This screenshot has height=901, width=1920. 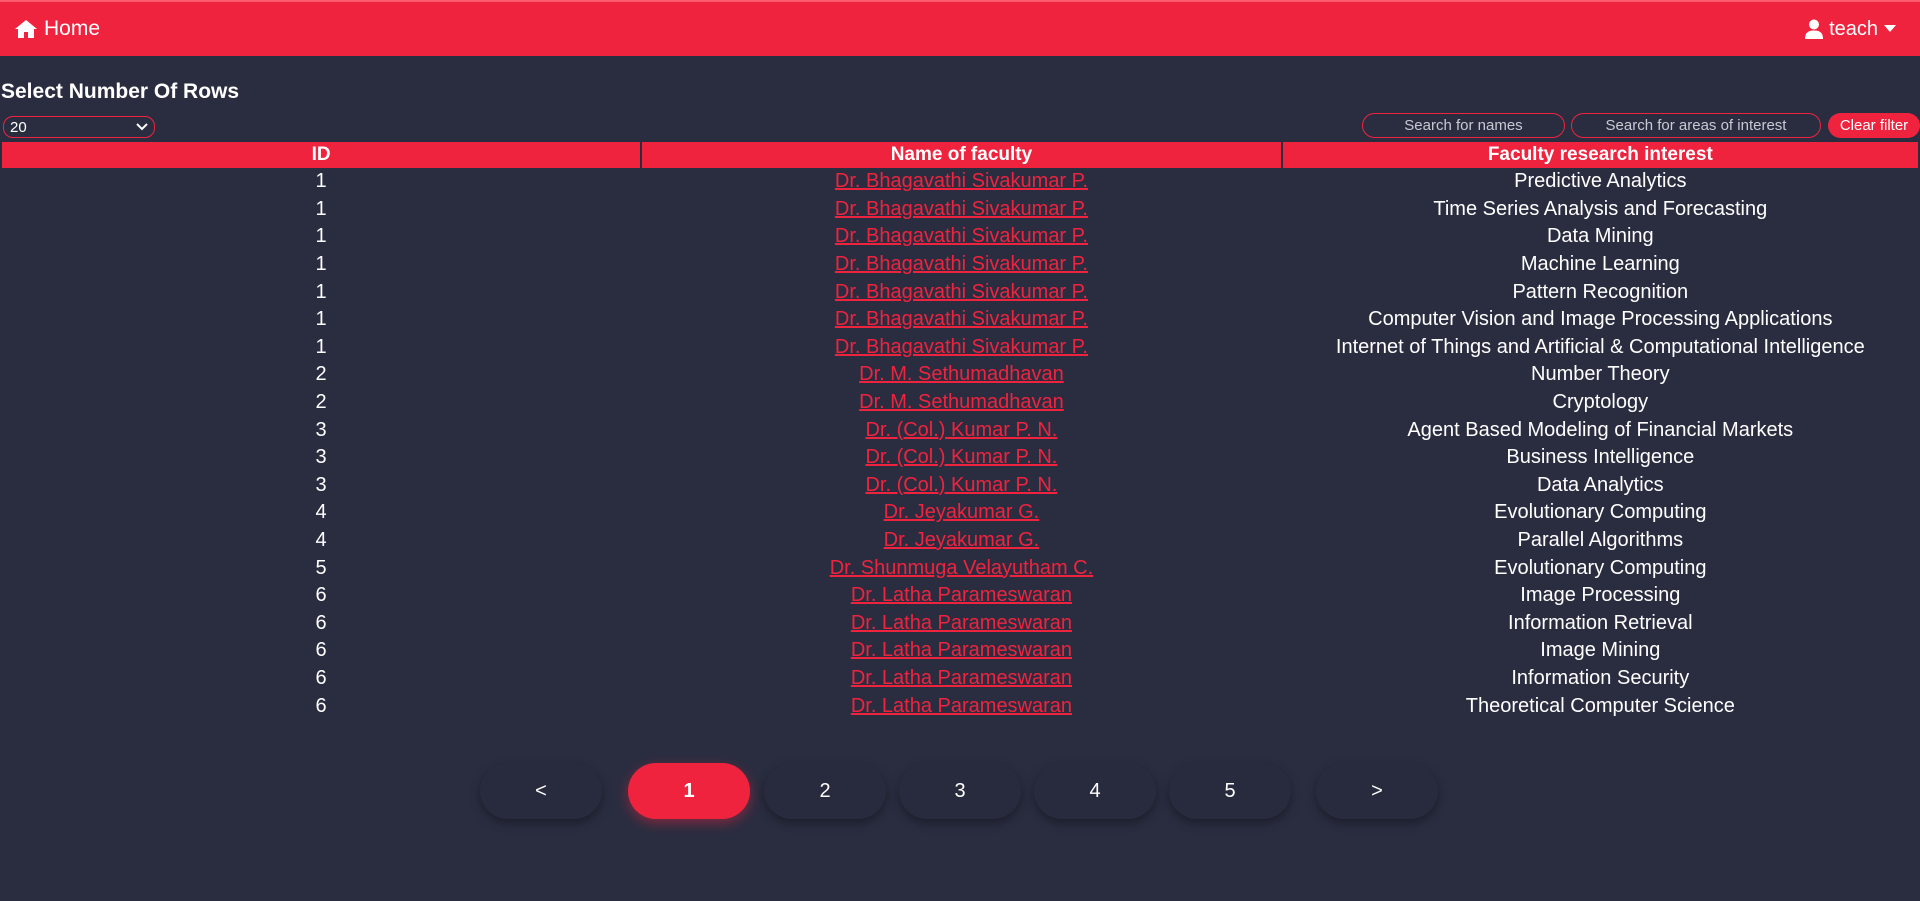 What do you see at coordinates (1600, 374) in the screenshot?
I see `cell-interest: Number Theory` at bounding box center [1600, 374].